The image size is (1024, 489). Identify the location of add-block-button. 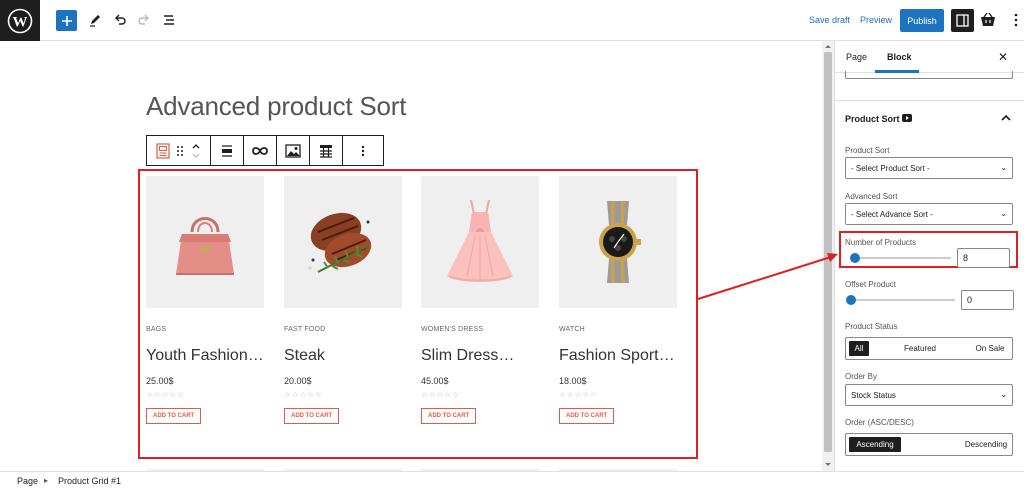
(66, 20).